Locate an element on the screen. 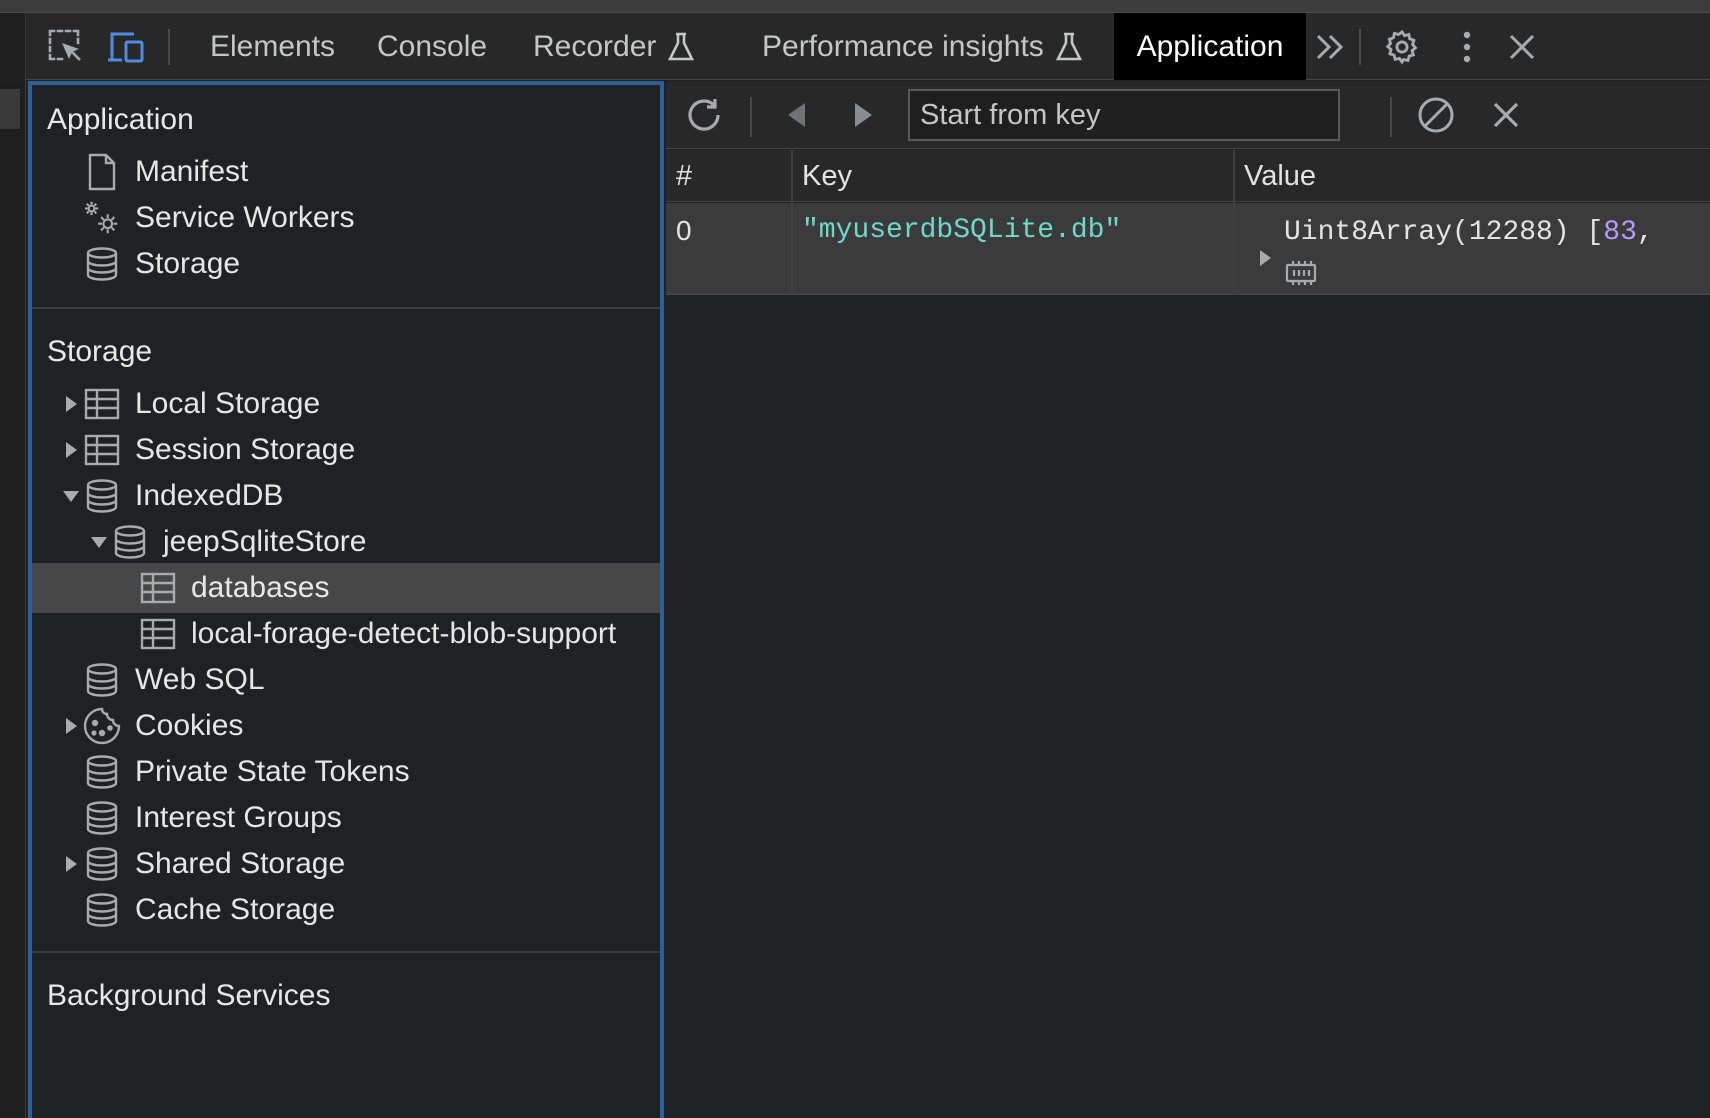 This screenshot has height=1118, width=1710. value-comma: , is located at coordinates (1645, 232).